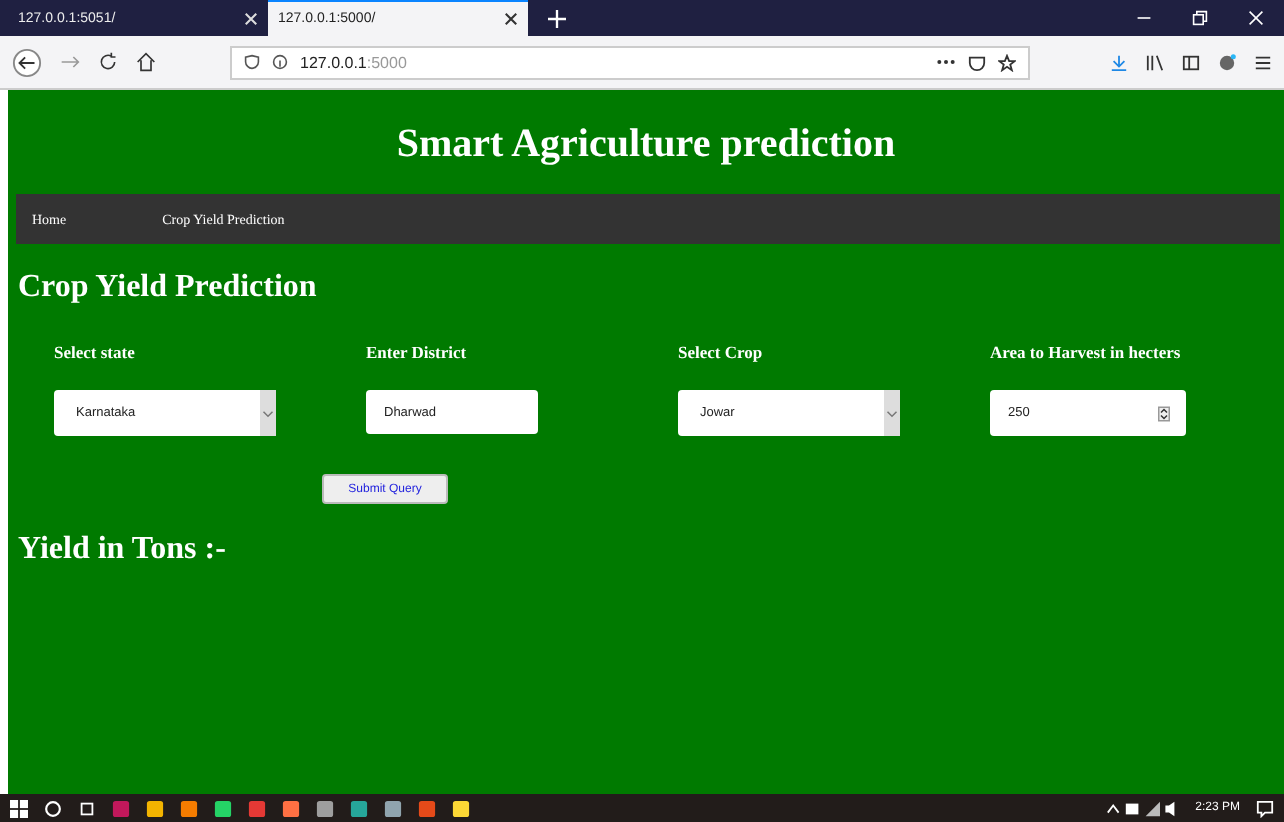 The image size is (1284, 822). I want to click on tray-icons-drawing, so click(1141, 808).